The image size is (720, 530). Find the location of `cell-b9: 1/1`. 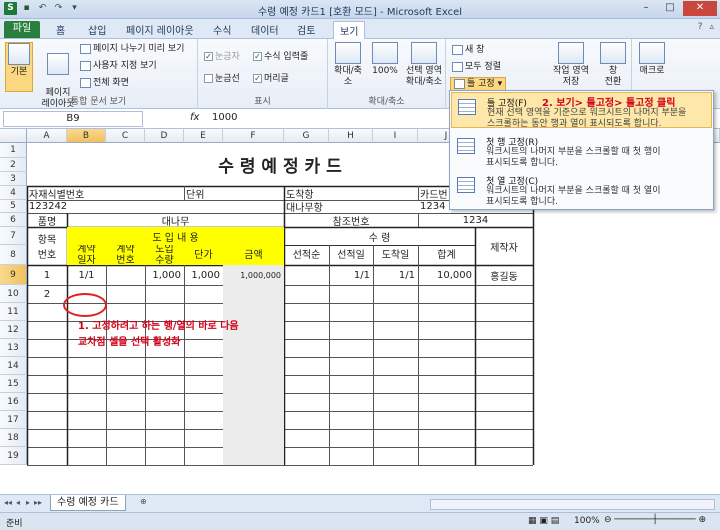

cell-b9: 1/1 is located at coordinates (86, 275).